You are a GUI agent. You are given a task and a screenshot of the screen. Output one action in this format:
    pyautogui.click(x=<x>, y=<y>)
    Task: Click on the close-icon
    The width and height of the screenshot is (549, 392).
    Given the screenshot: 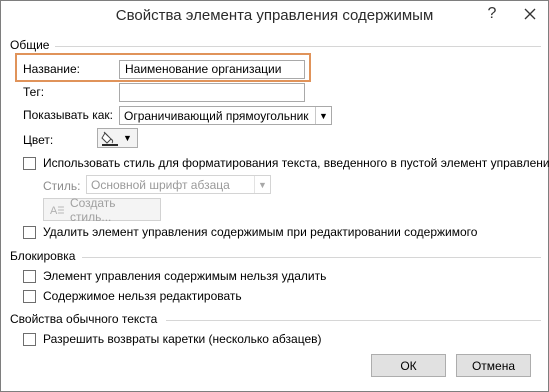 What is the action you would take?
    pyautogui.click(x=530, y=14)
    